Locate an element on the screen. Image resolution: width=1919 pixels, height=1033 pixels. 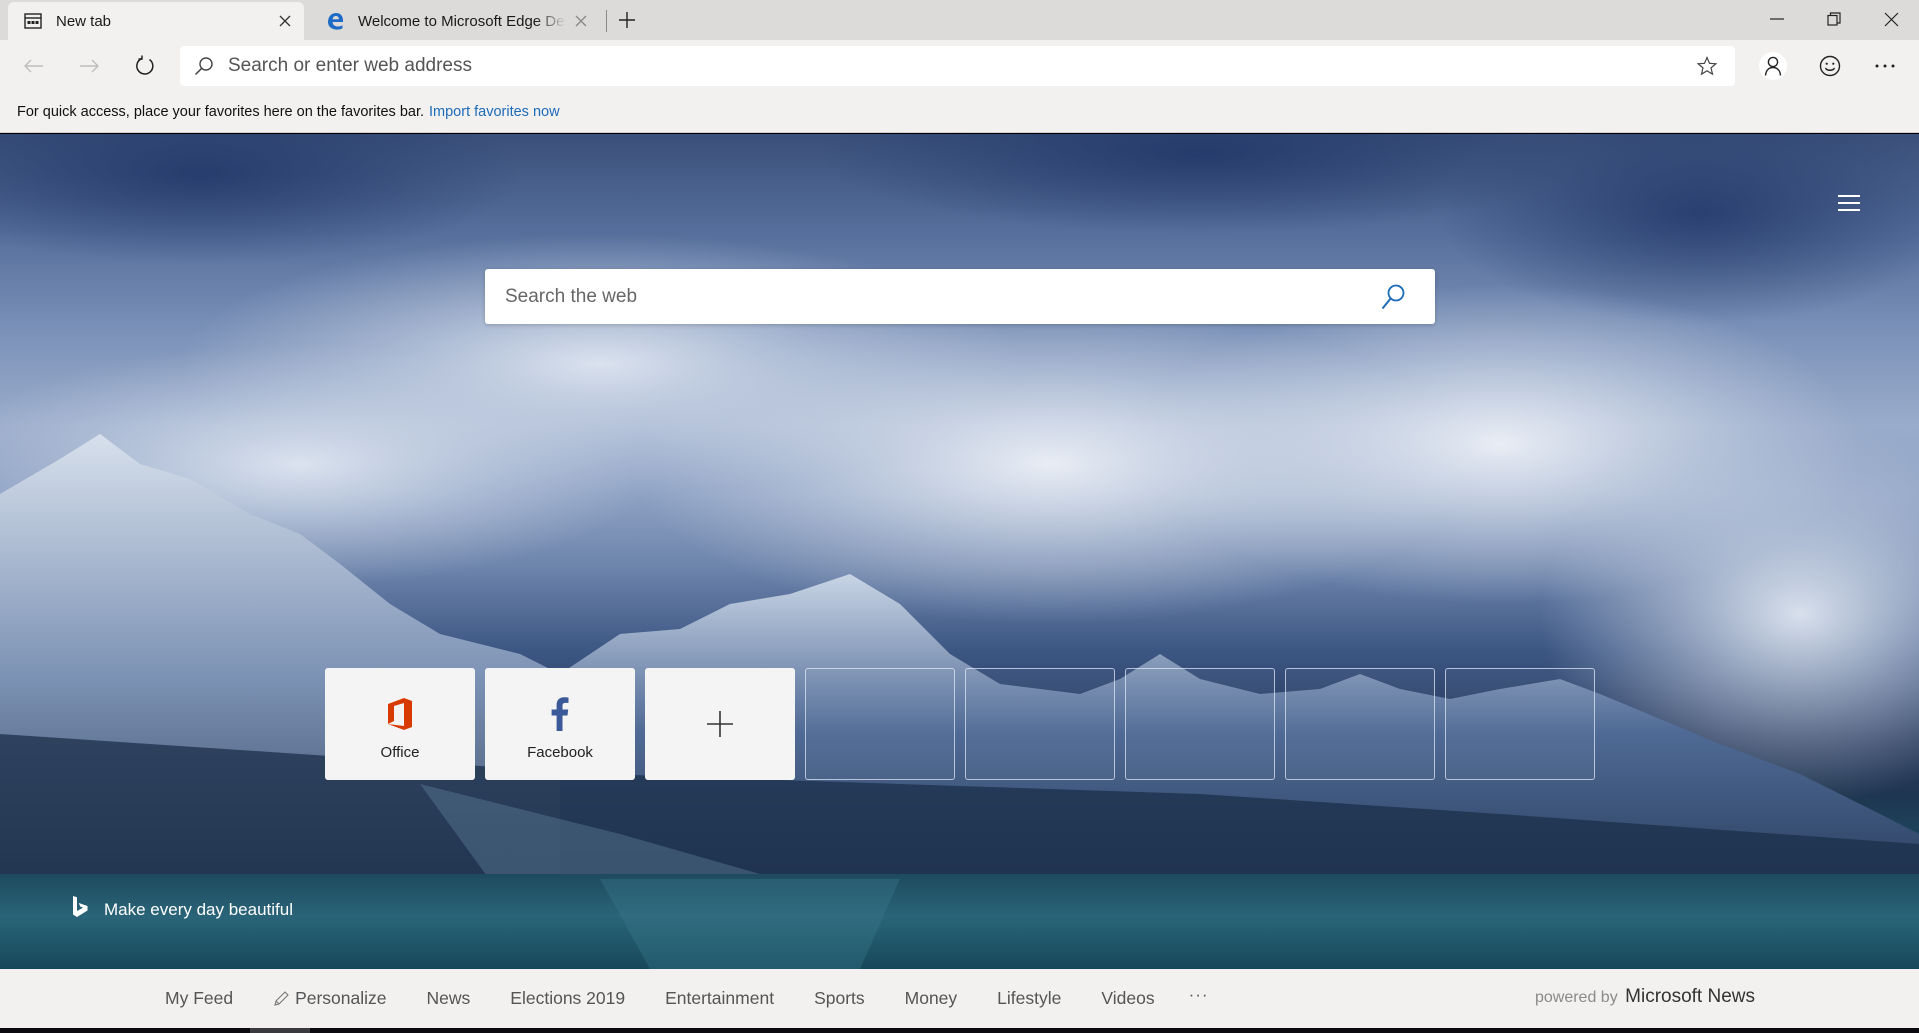
edge-logo-icon is located at coordinates (335, 21).